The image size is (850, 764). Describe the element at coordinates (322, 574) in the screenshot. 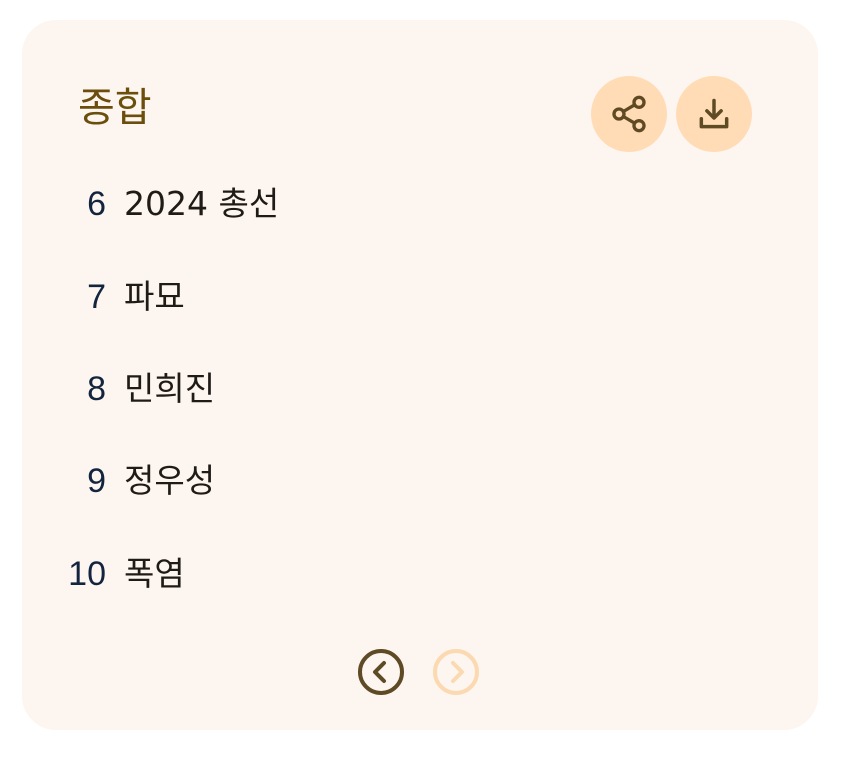

I see `list-item: 10 폭염` at that location.